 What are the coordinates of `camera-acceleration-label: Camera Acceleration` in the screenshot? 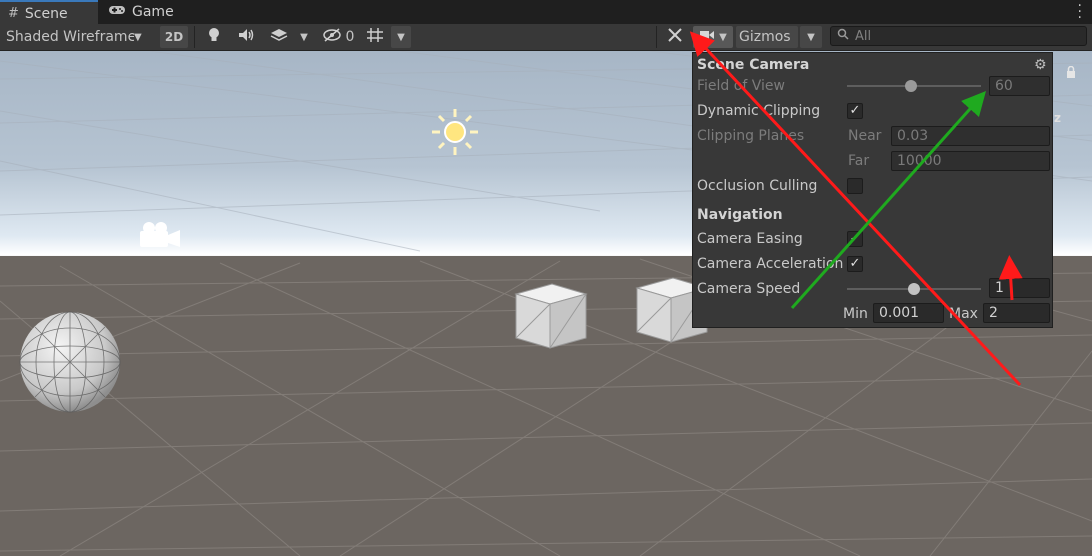 It's located at (770, 264).